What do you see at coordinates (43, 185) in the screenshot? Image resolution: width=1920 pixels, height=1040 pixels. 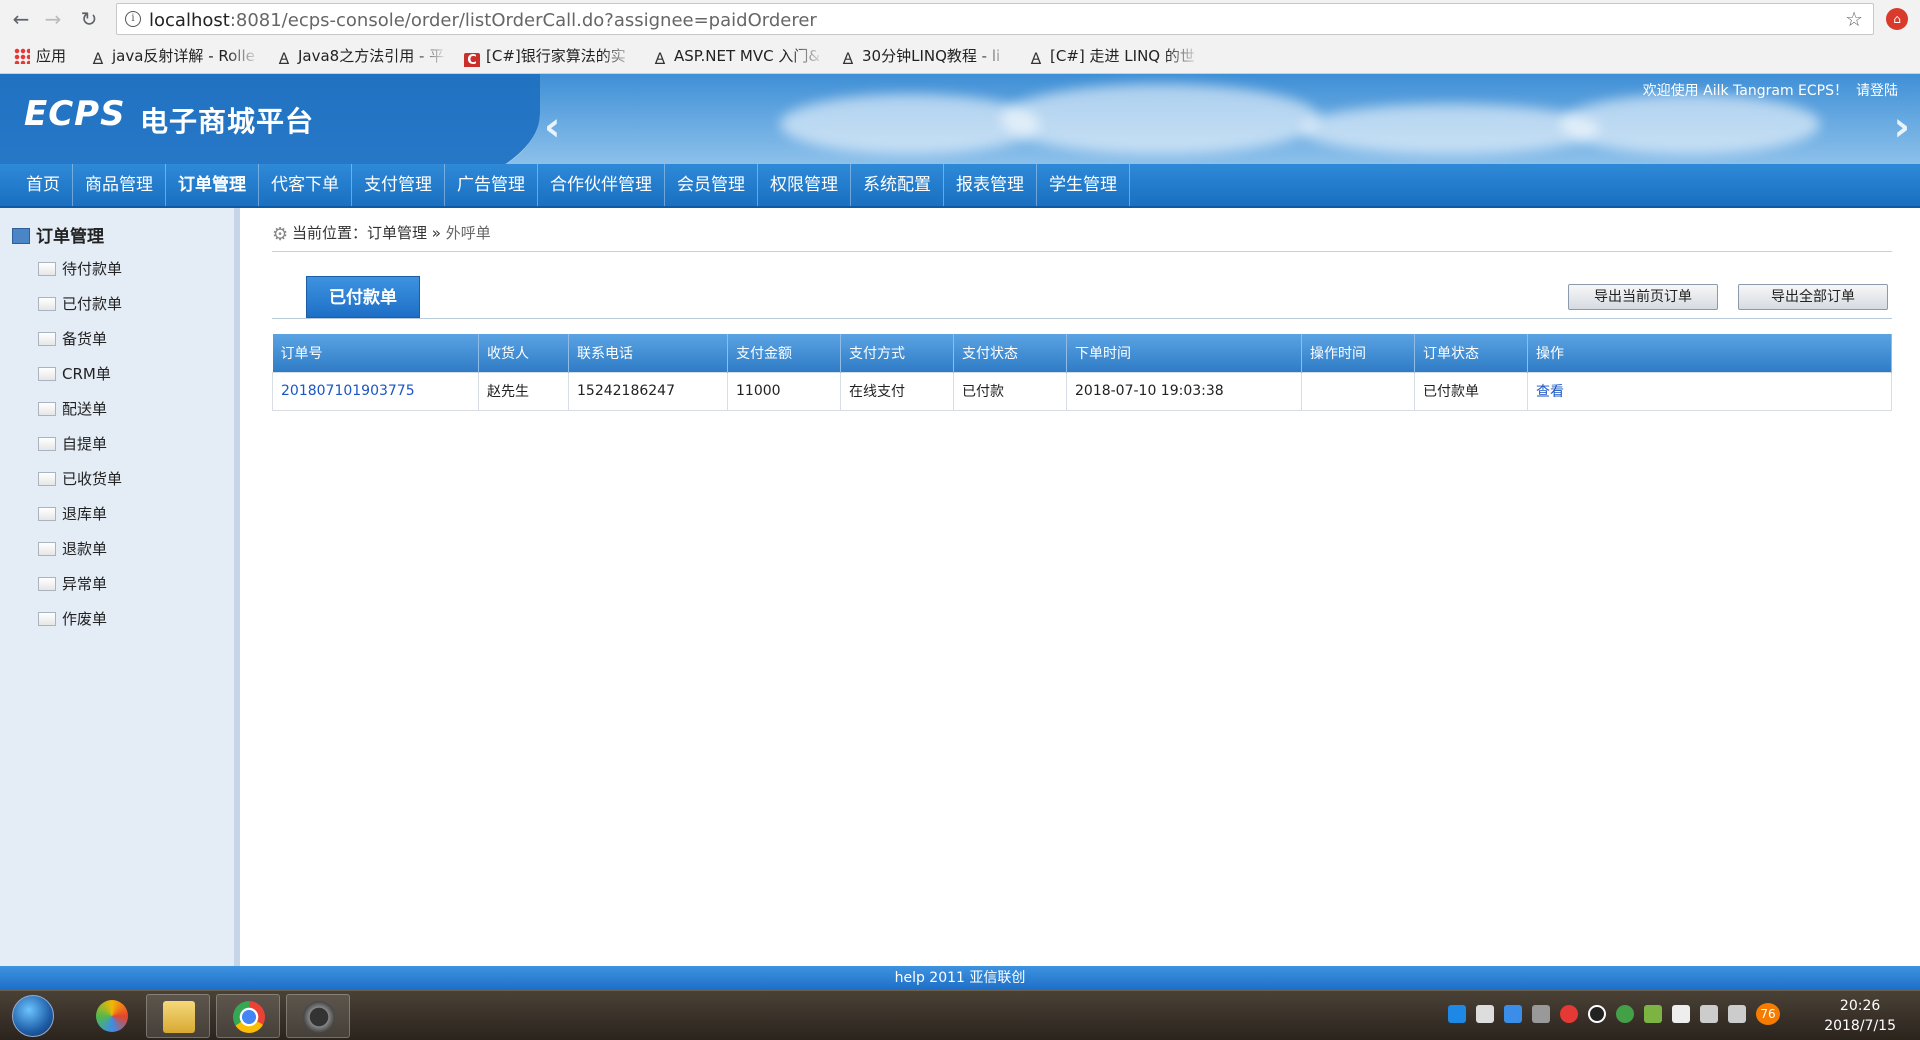 I see `menu-home: 首页` at bounding box center [43, 185].